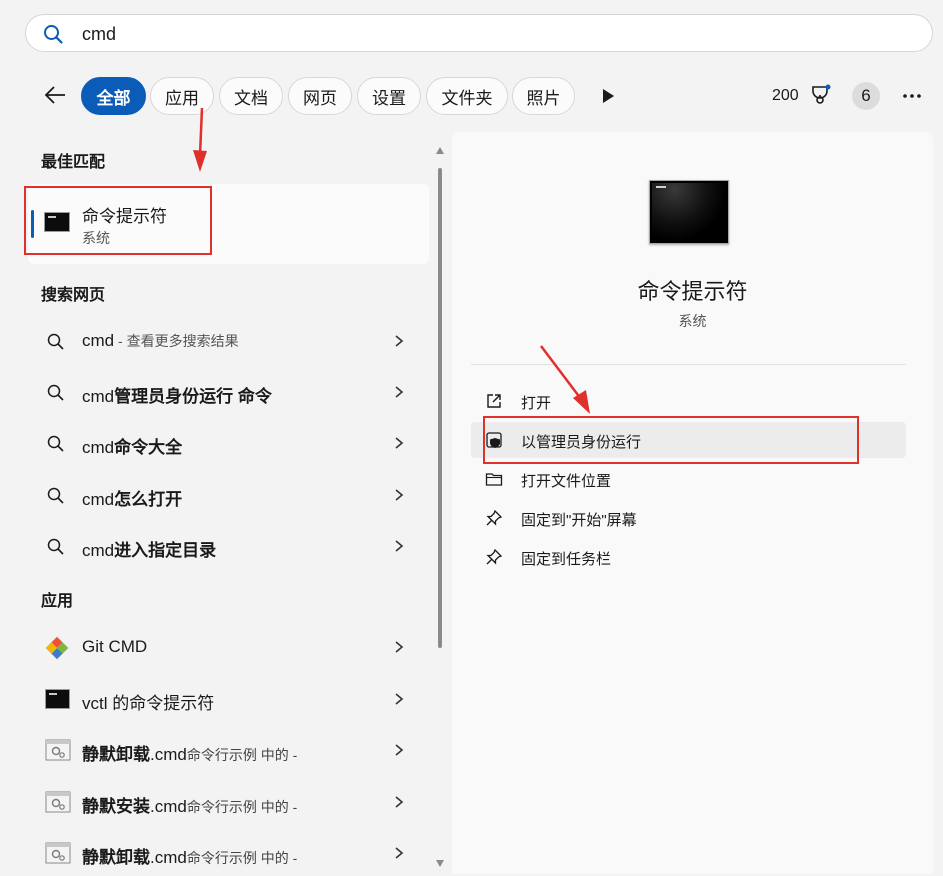  Describe the element at coordinates (494, 479) in the screenshot. I see `folder-icon` at that location.